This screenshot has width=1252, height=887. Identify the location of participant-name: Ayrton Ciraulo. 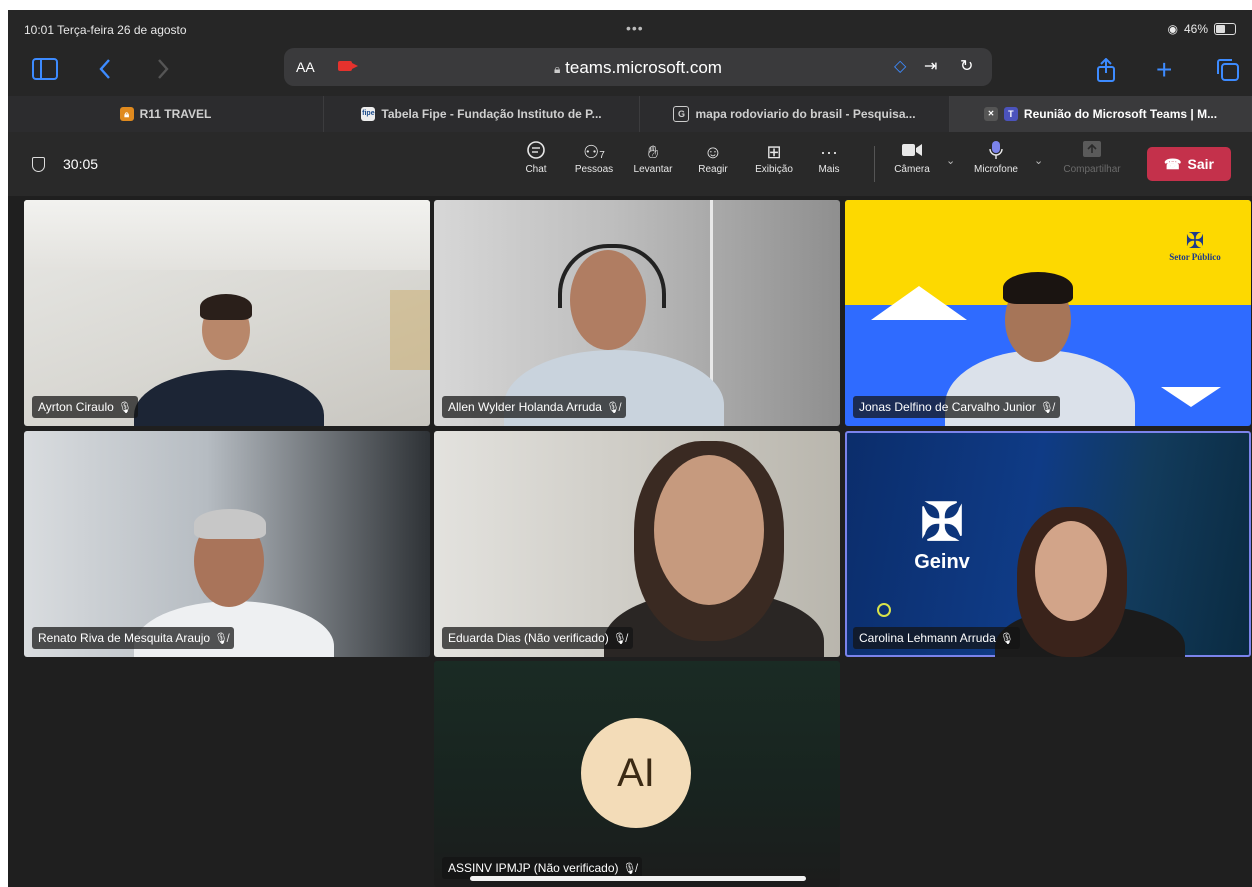
(76, 407).